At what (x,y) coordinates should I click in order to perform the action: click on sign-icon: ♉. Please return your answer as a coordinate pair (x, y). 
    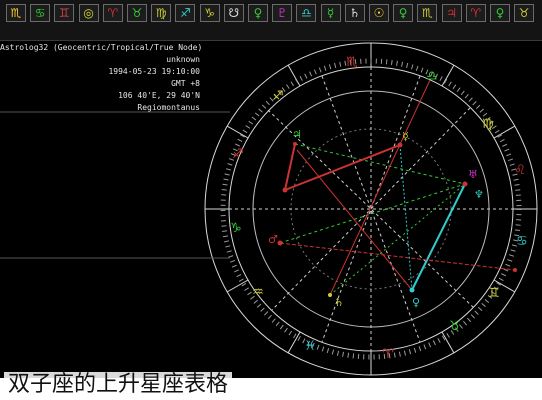
    Looking at the image, I should click on (455, 326).